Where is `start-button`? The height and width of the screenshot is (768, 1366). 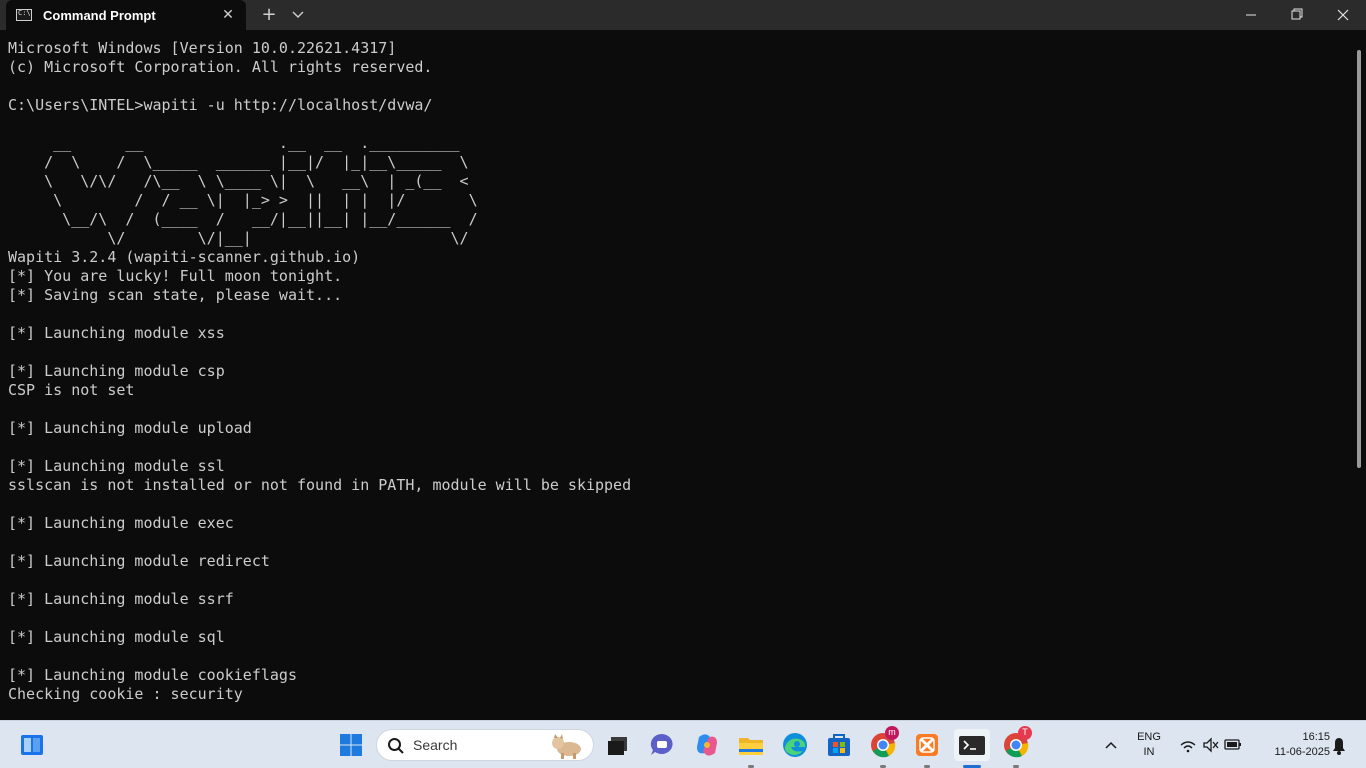 start-button is located at coordinates (351, 745).